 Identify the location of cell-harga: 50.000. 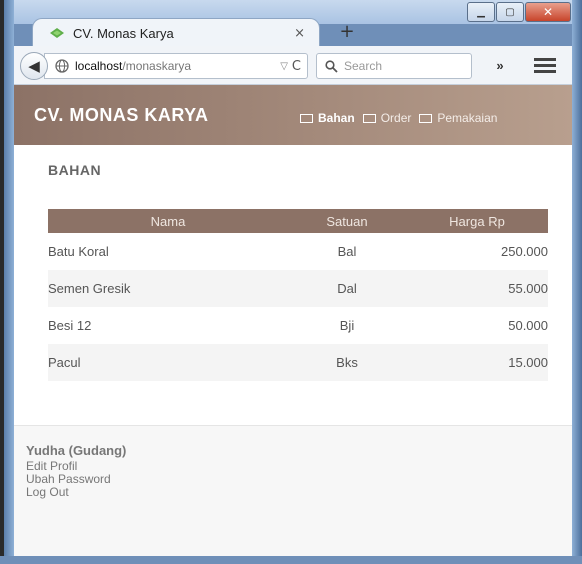
(528, 325).